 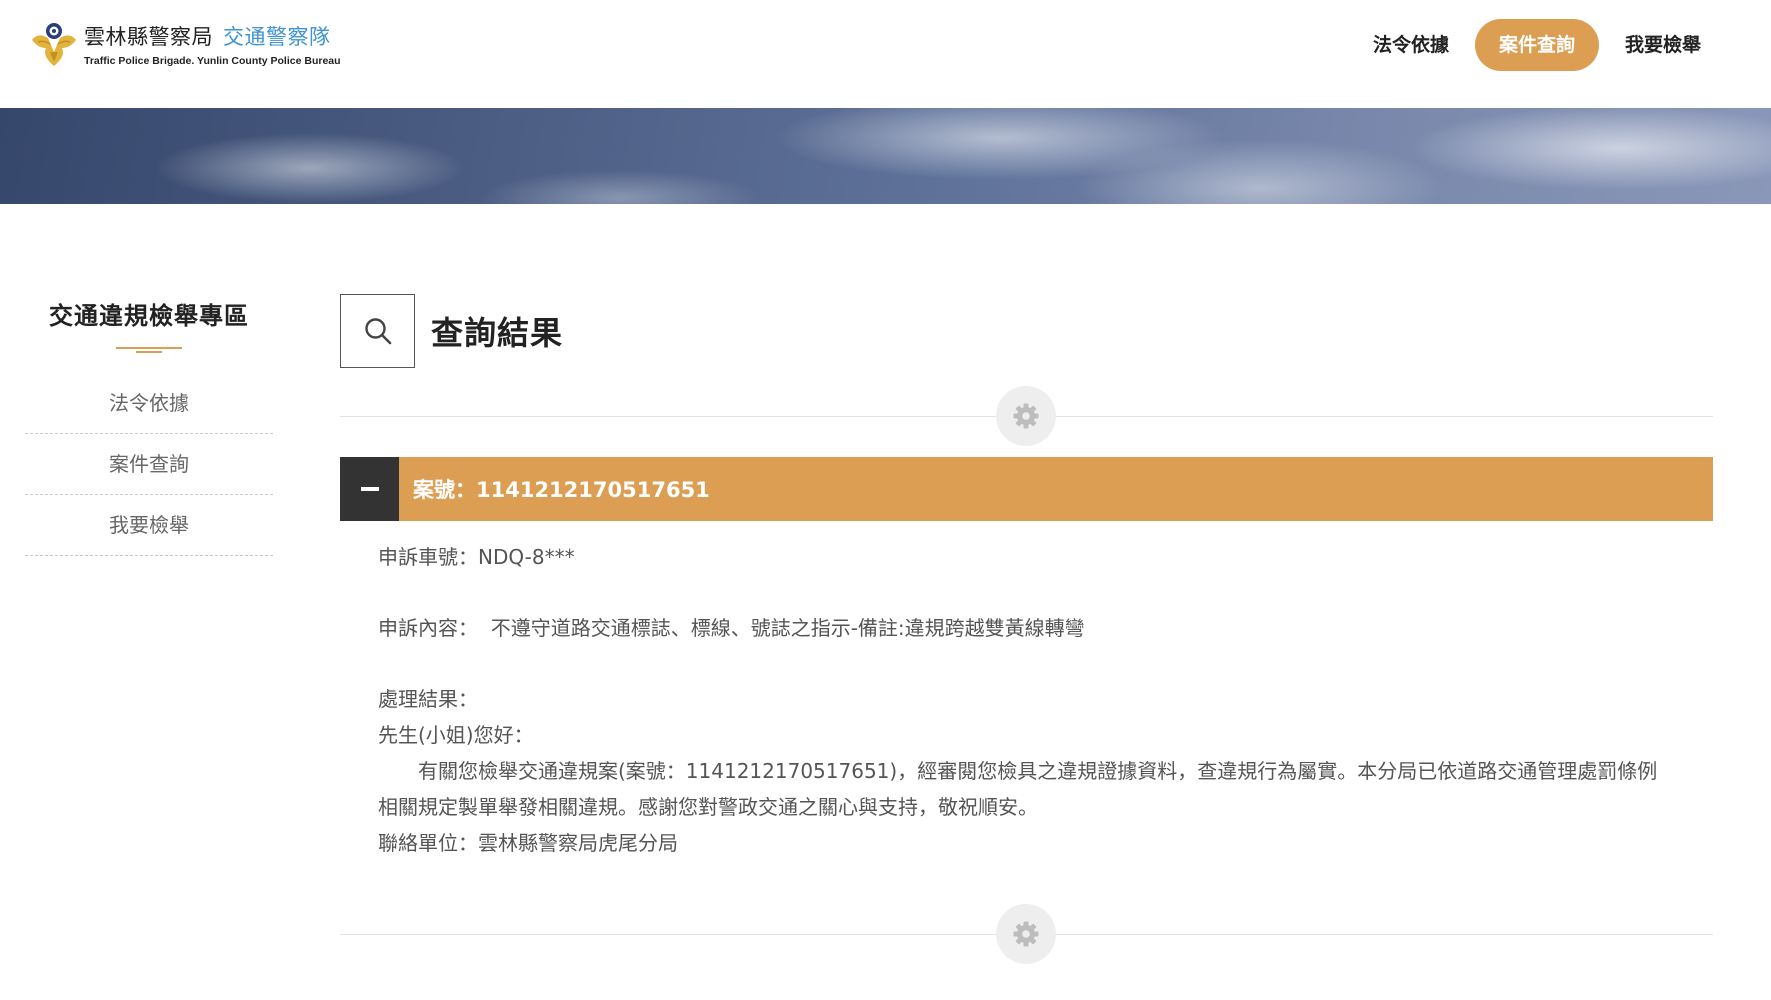 I want to click on logo-title: 雲林縣警察局 交通警察隊, so click(x=207, y=37).